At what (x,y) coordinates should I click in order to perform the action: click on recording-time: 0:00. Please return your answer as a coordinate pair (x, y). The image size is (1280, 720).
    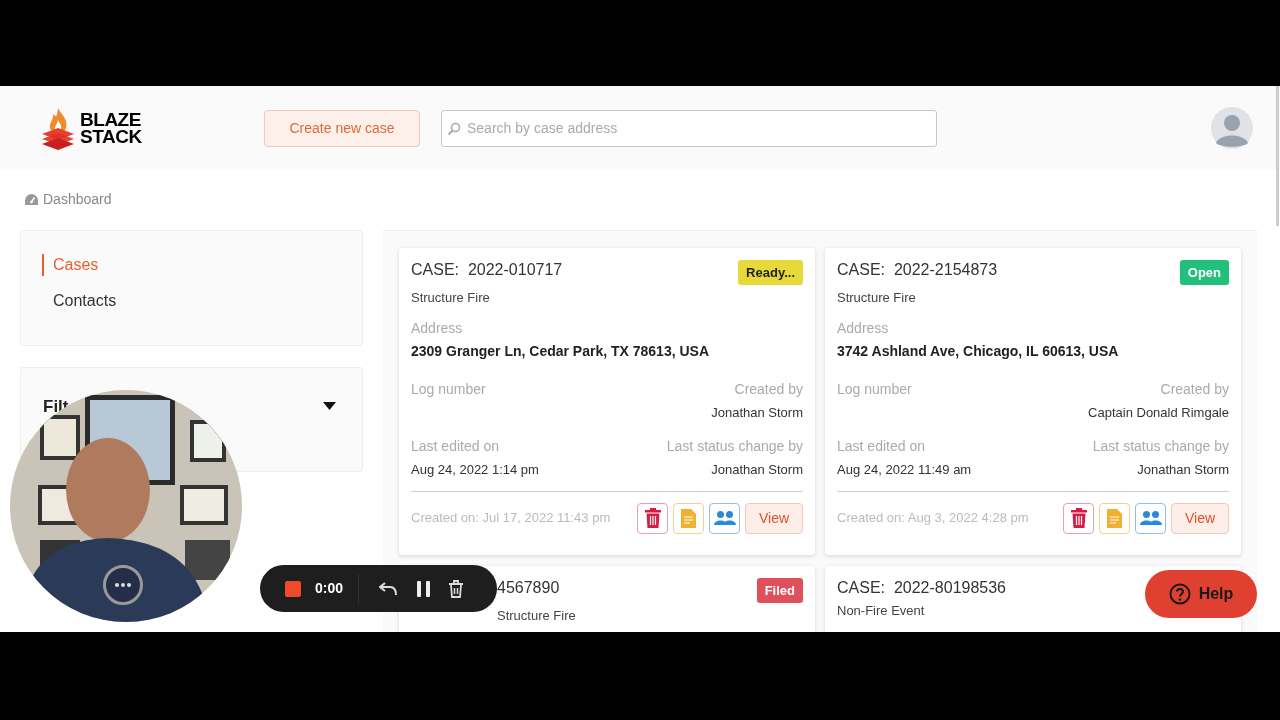
    Looking at the image, I should click on (329, 588).